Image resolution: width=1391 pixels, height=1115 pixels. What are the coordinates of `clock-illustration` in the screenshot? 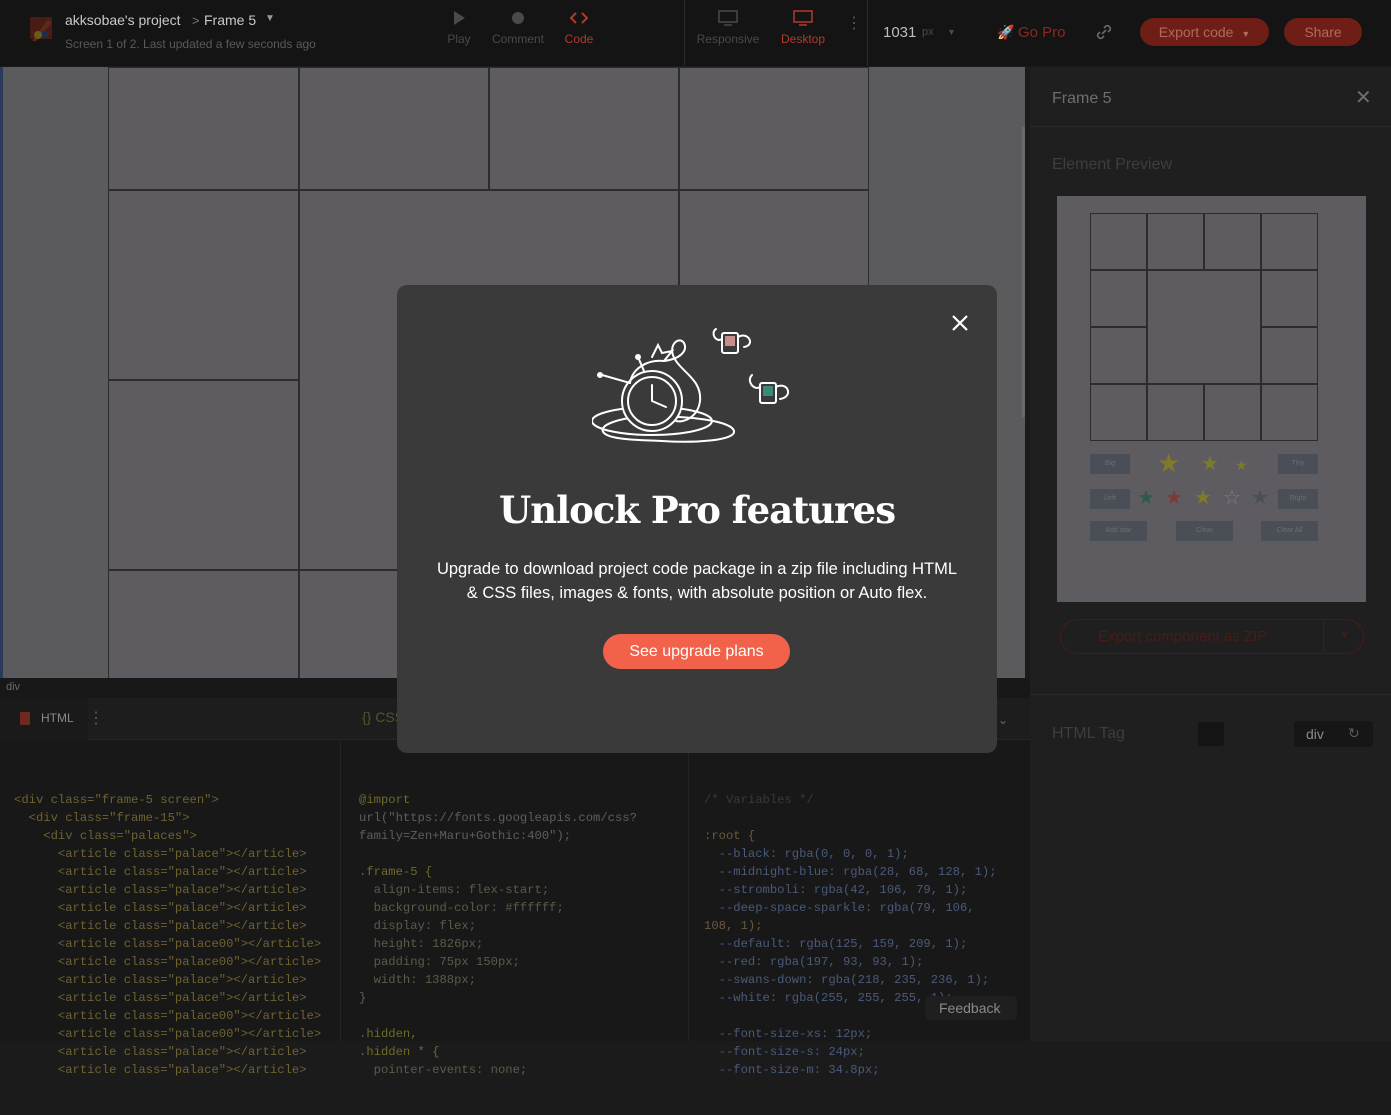 It's located at (691, 385).